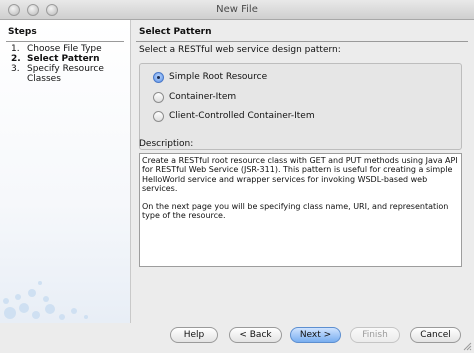 This screenshot has height=353, width=474. I want to click on option-label: Simple Root Resource, so click(218, 77).